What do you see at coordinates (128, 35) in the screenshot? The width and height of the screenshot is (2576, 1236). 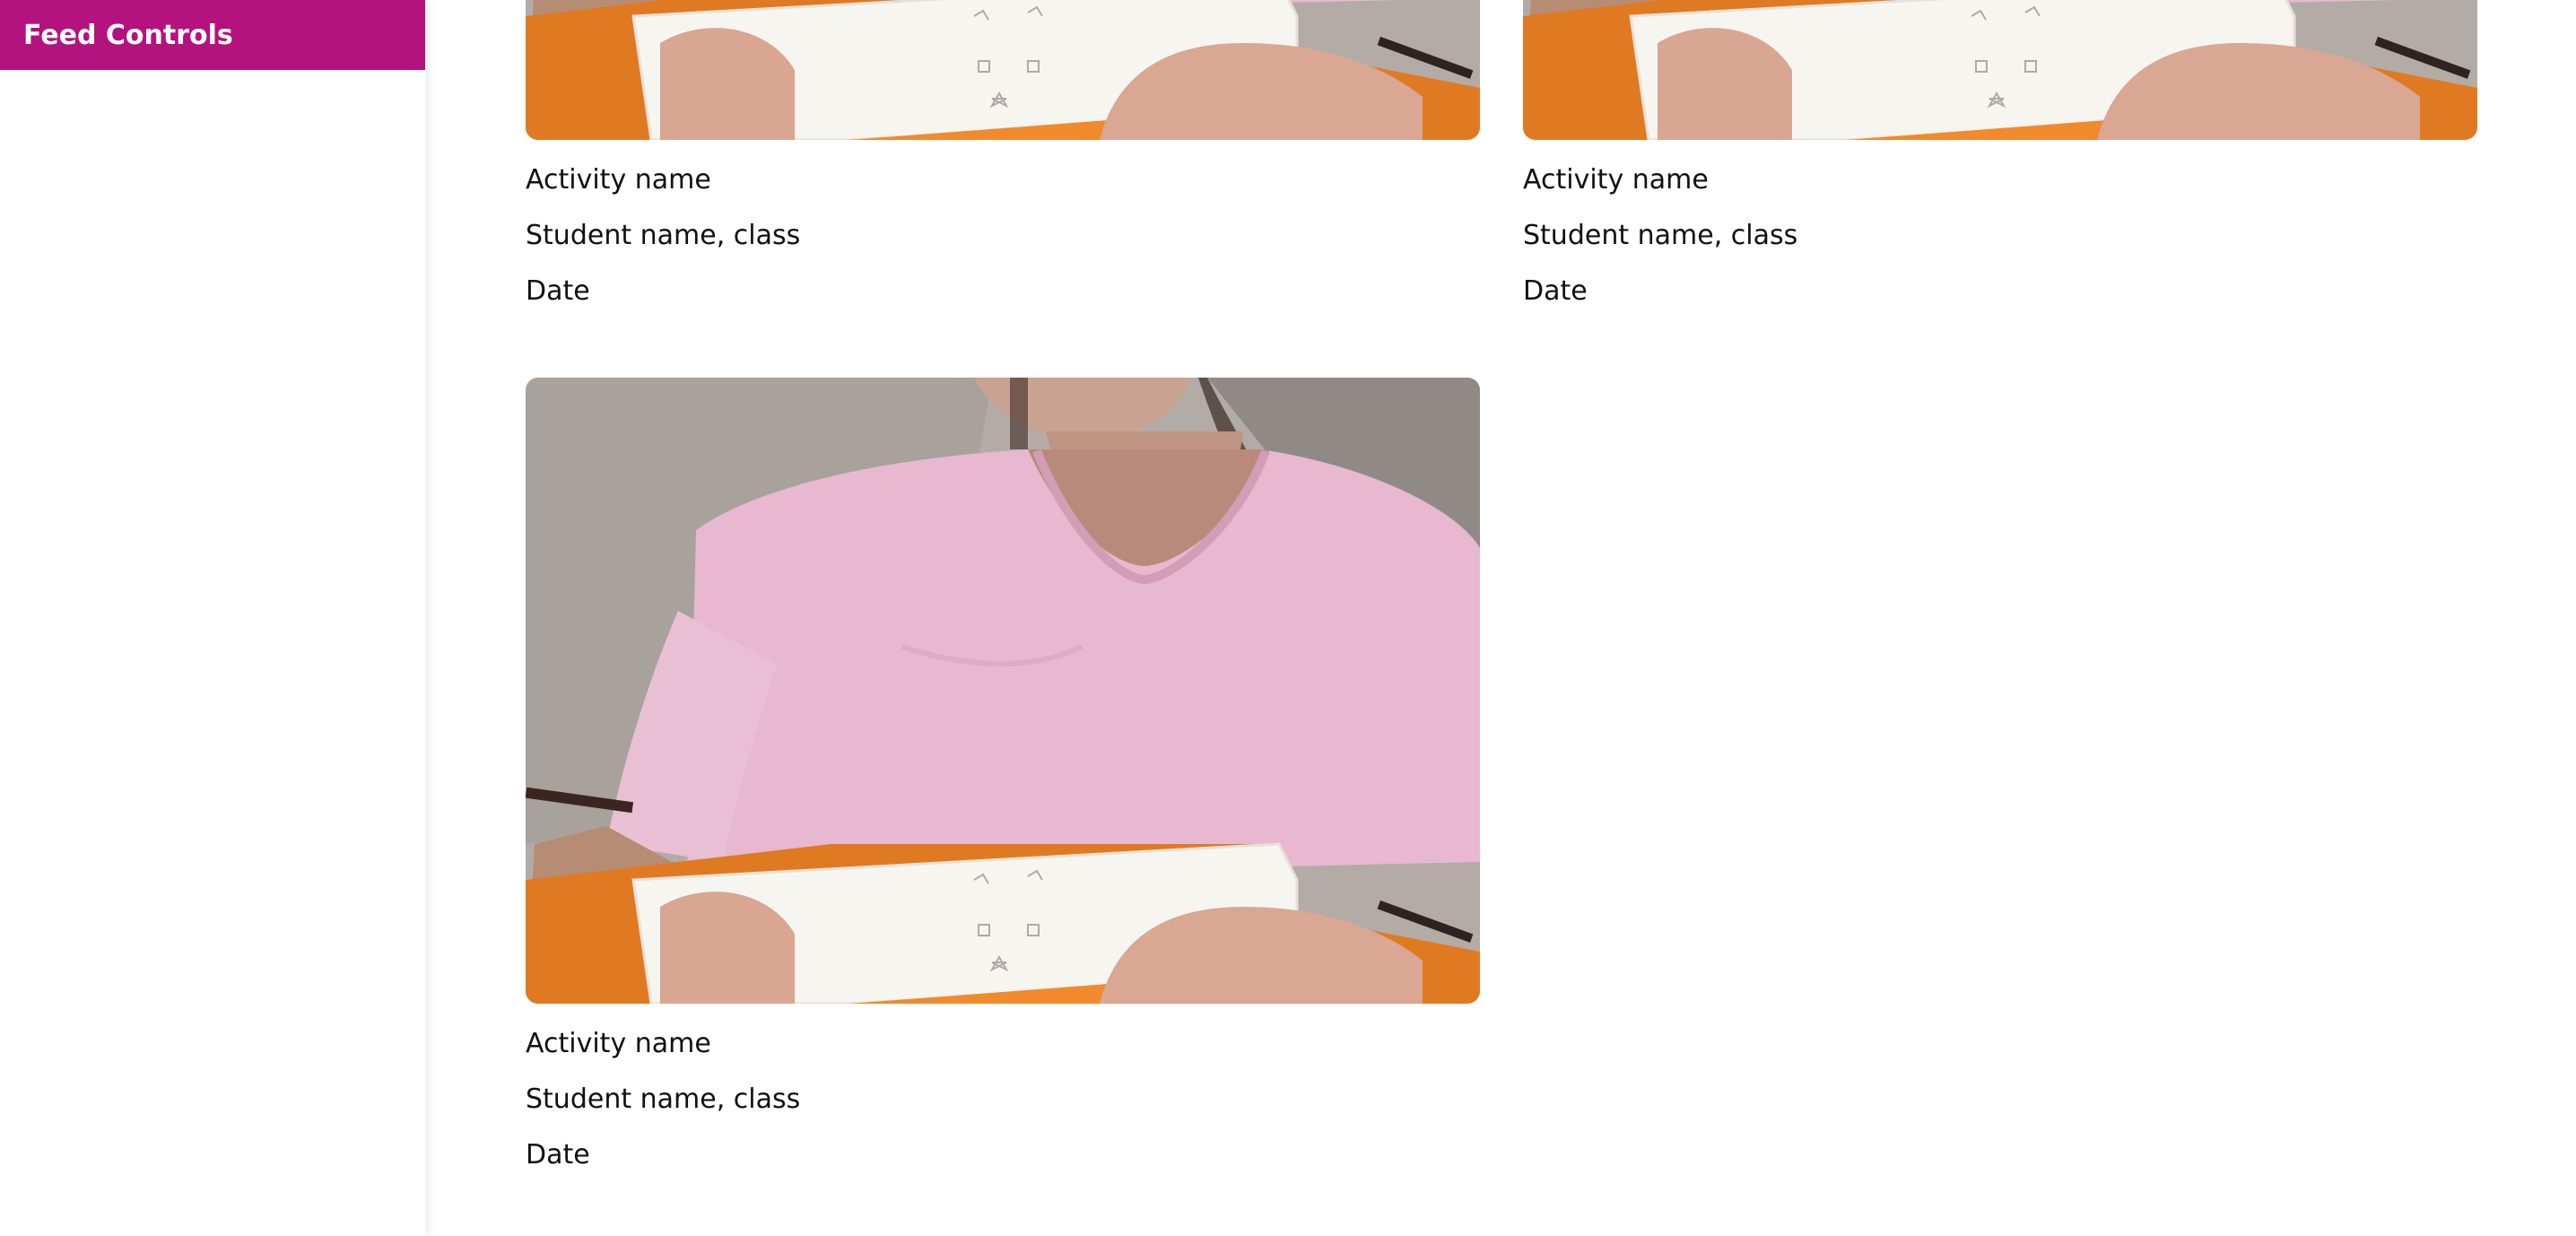 I see `sidebar-title: Feed Controls` at bounding box center [128, 35].